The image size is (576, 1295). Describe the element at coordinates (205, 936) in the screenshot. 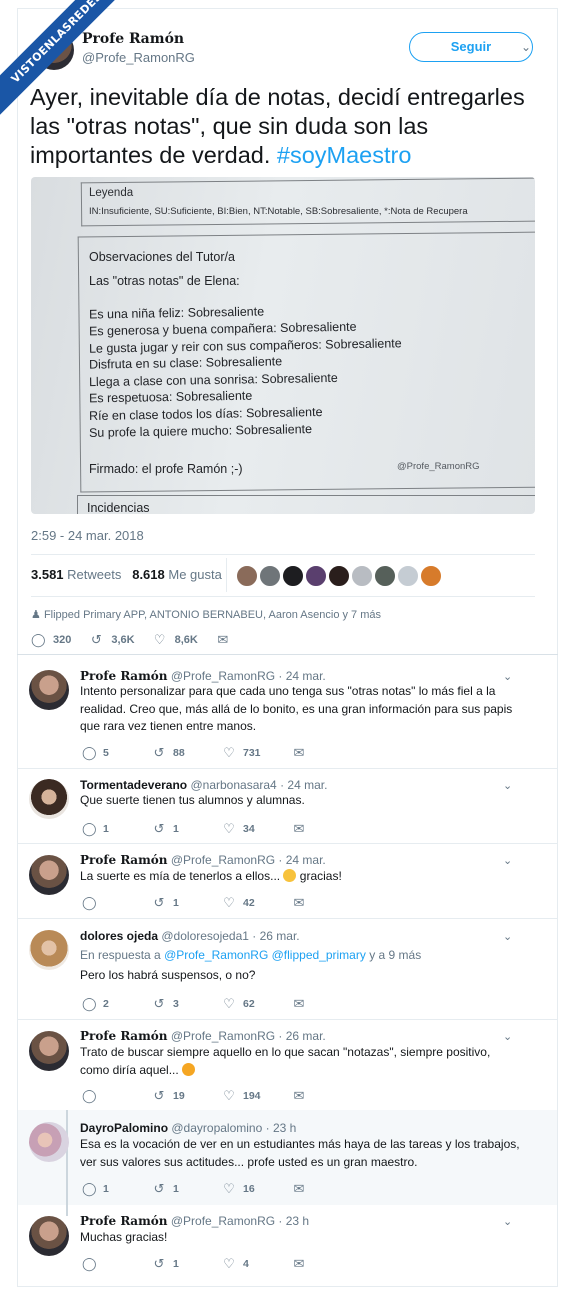

I see `reply-handle: @doloresojeda1` at that location.